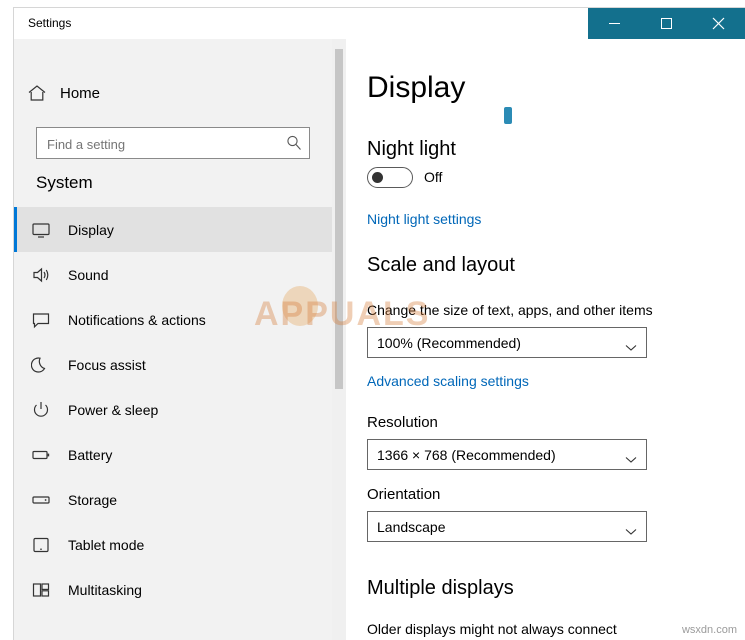 The width and height of the screenshot is (745, 640). I want to click on minimize-icon, so click(614, 23).